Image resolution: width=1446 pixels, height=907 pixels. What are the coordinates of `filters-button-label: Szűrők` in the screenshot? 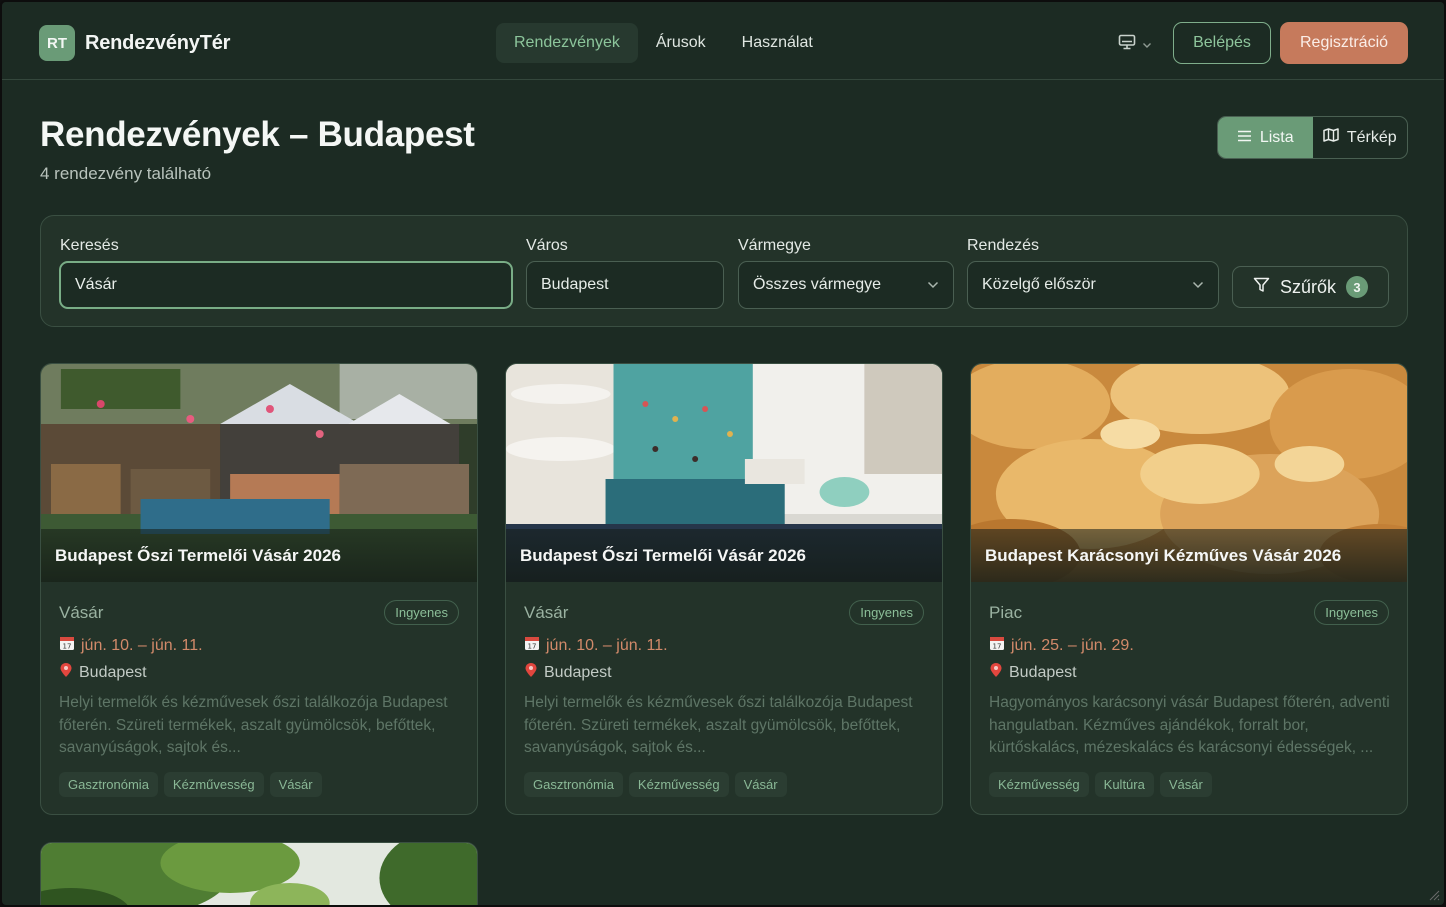 It's located at (1308, 286).